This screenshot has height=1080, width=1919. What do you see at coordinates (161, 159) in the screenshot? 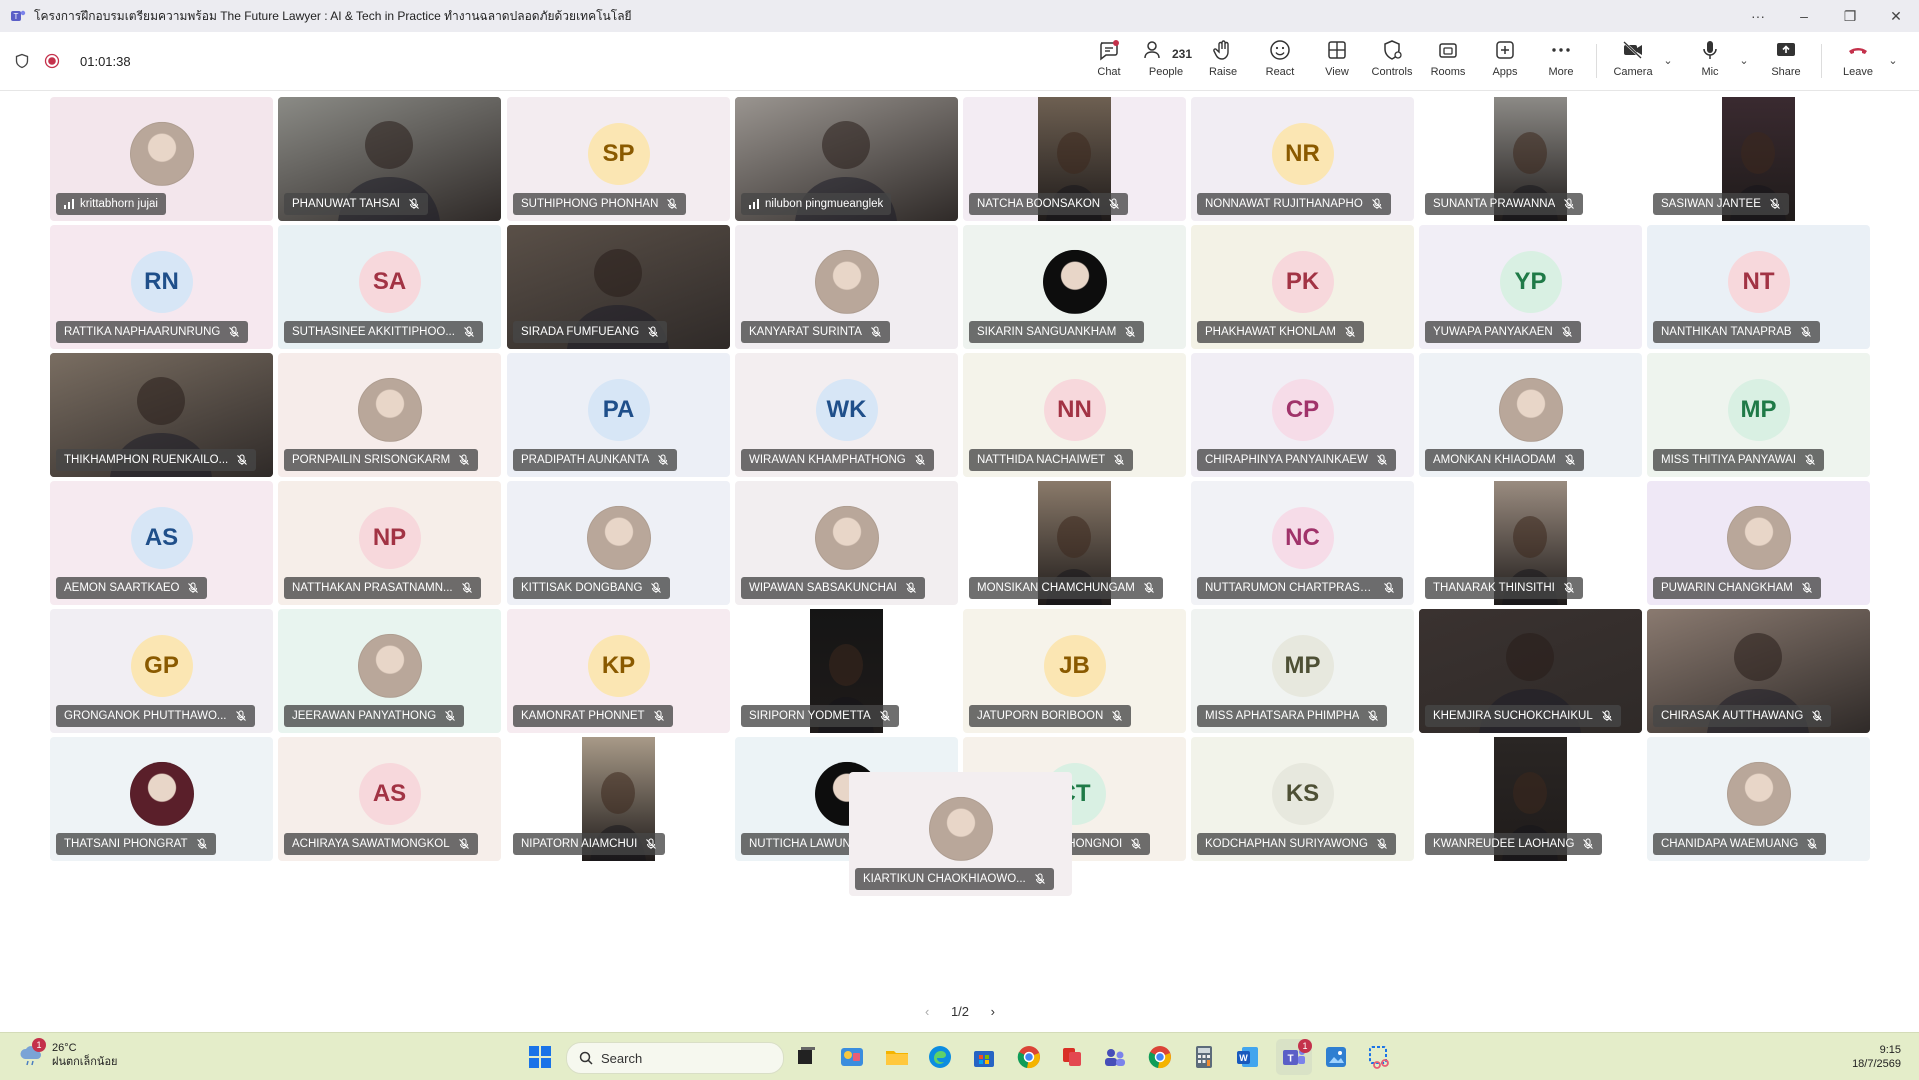
I see `participant-tile: krittabhorn jujai` at bounding box center [161, 159].